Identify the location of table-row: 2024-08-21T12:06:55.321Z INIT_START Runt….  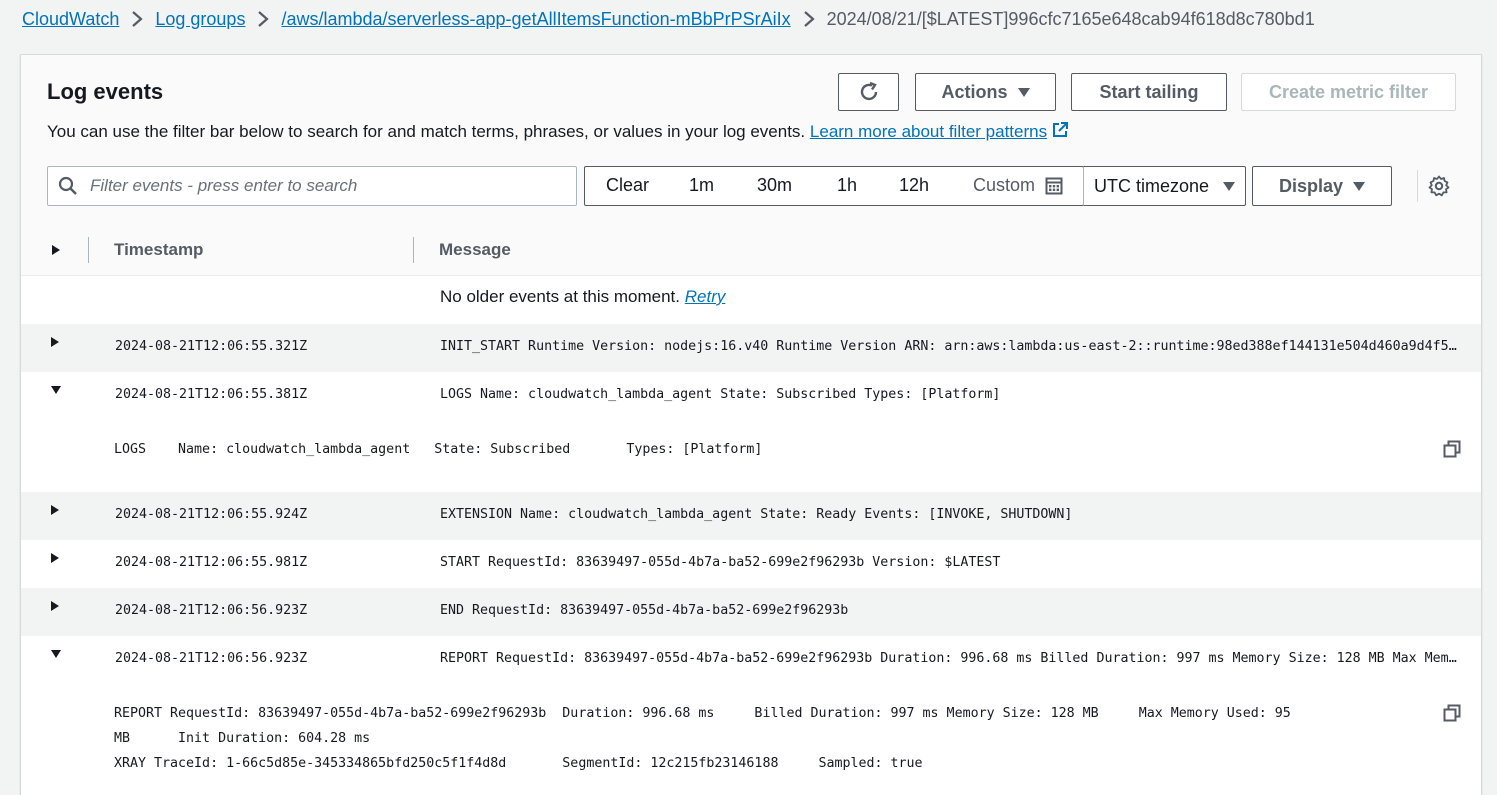
(751, 348).